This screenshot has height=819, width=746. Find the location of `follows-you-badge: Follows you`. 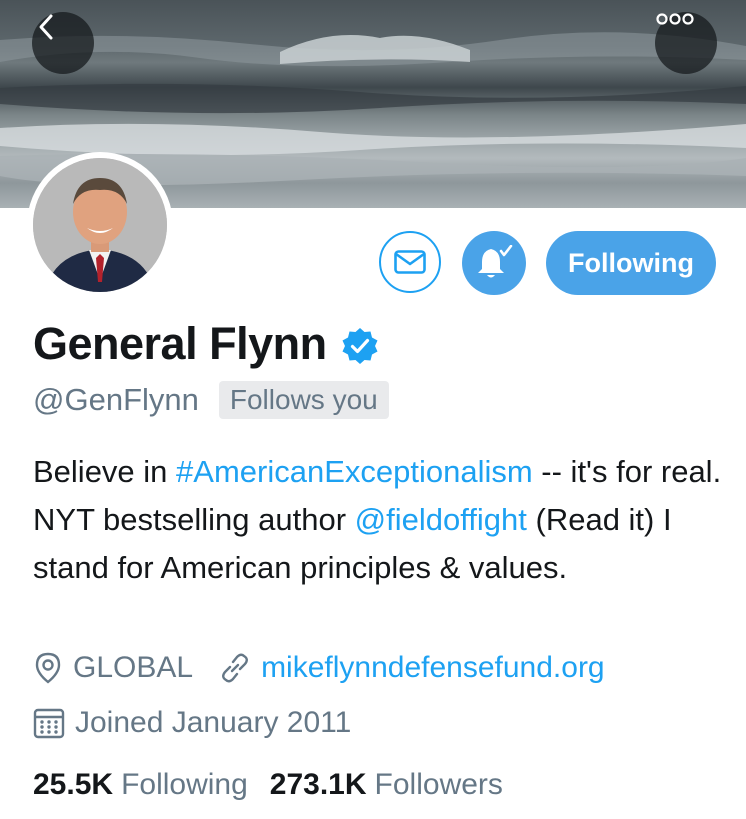

follows-you-badge: Follows you is located at coordinates (303, 400).